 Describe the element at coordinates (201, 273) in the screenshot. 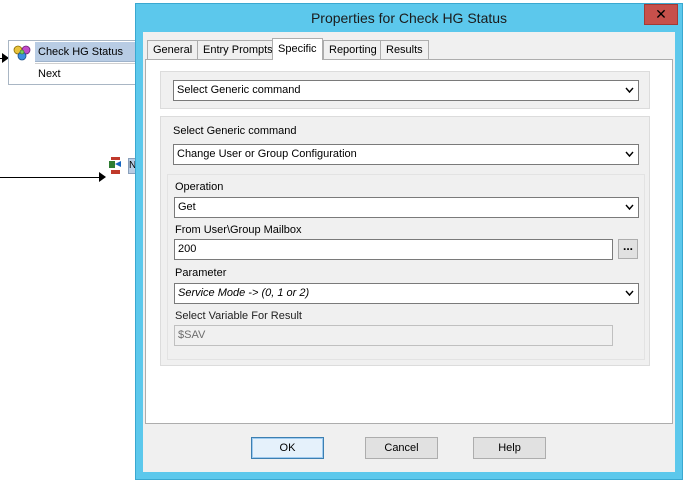

I see `parameter-label: Parameter` at that location.